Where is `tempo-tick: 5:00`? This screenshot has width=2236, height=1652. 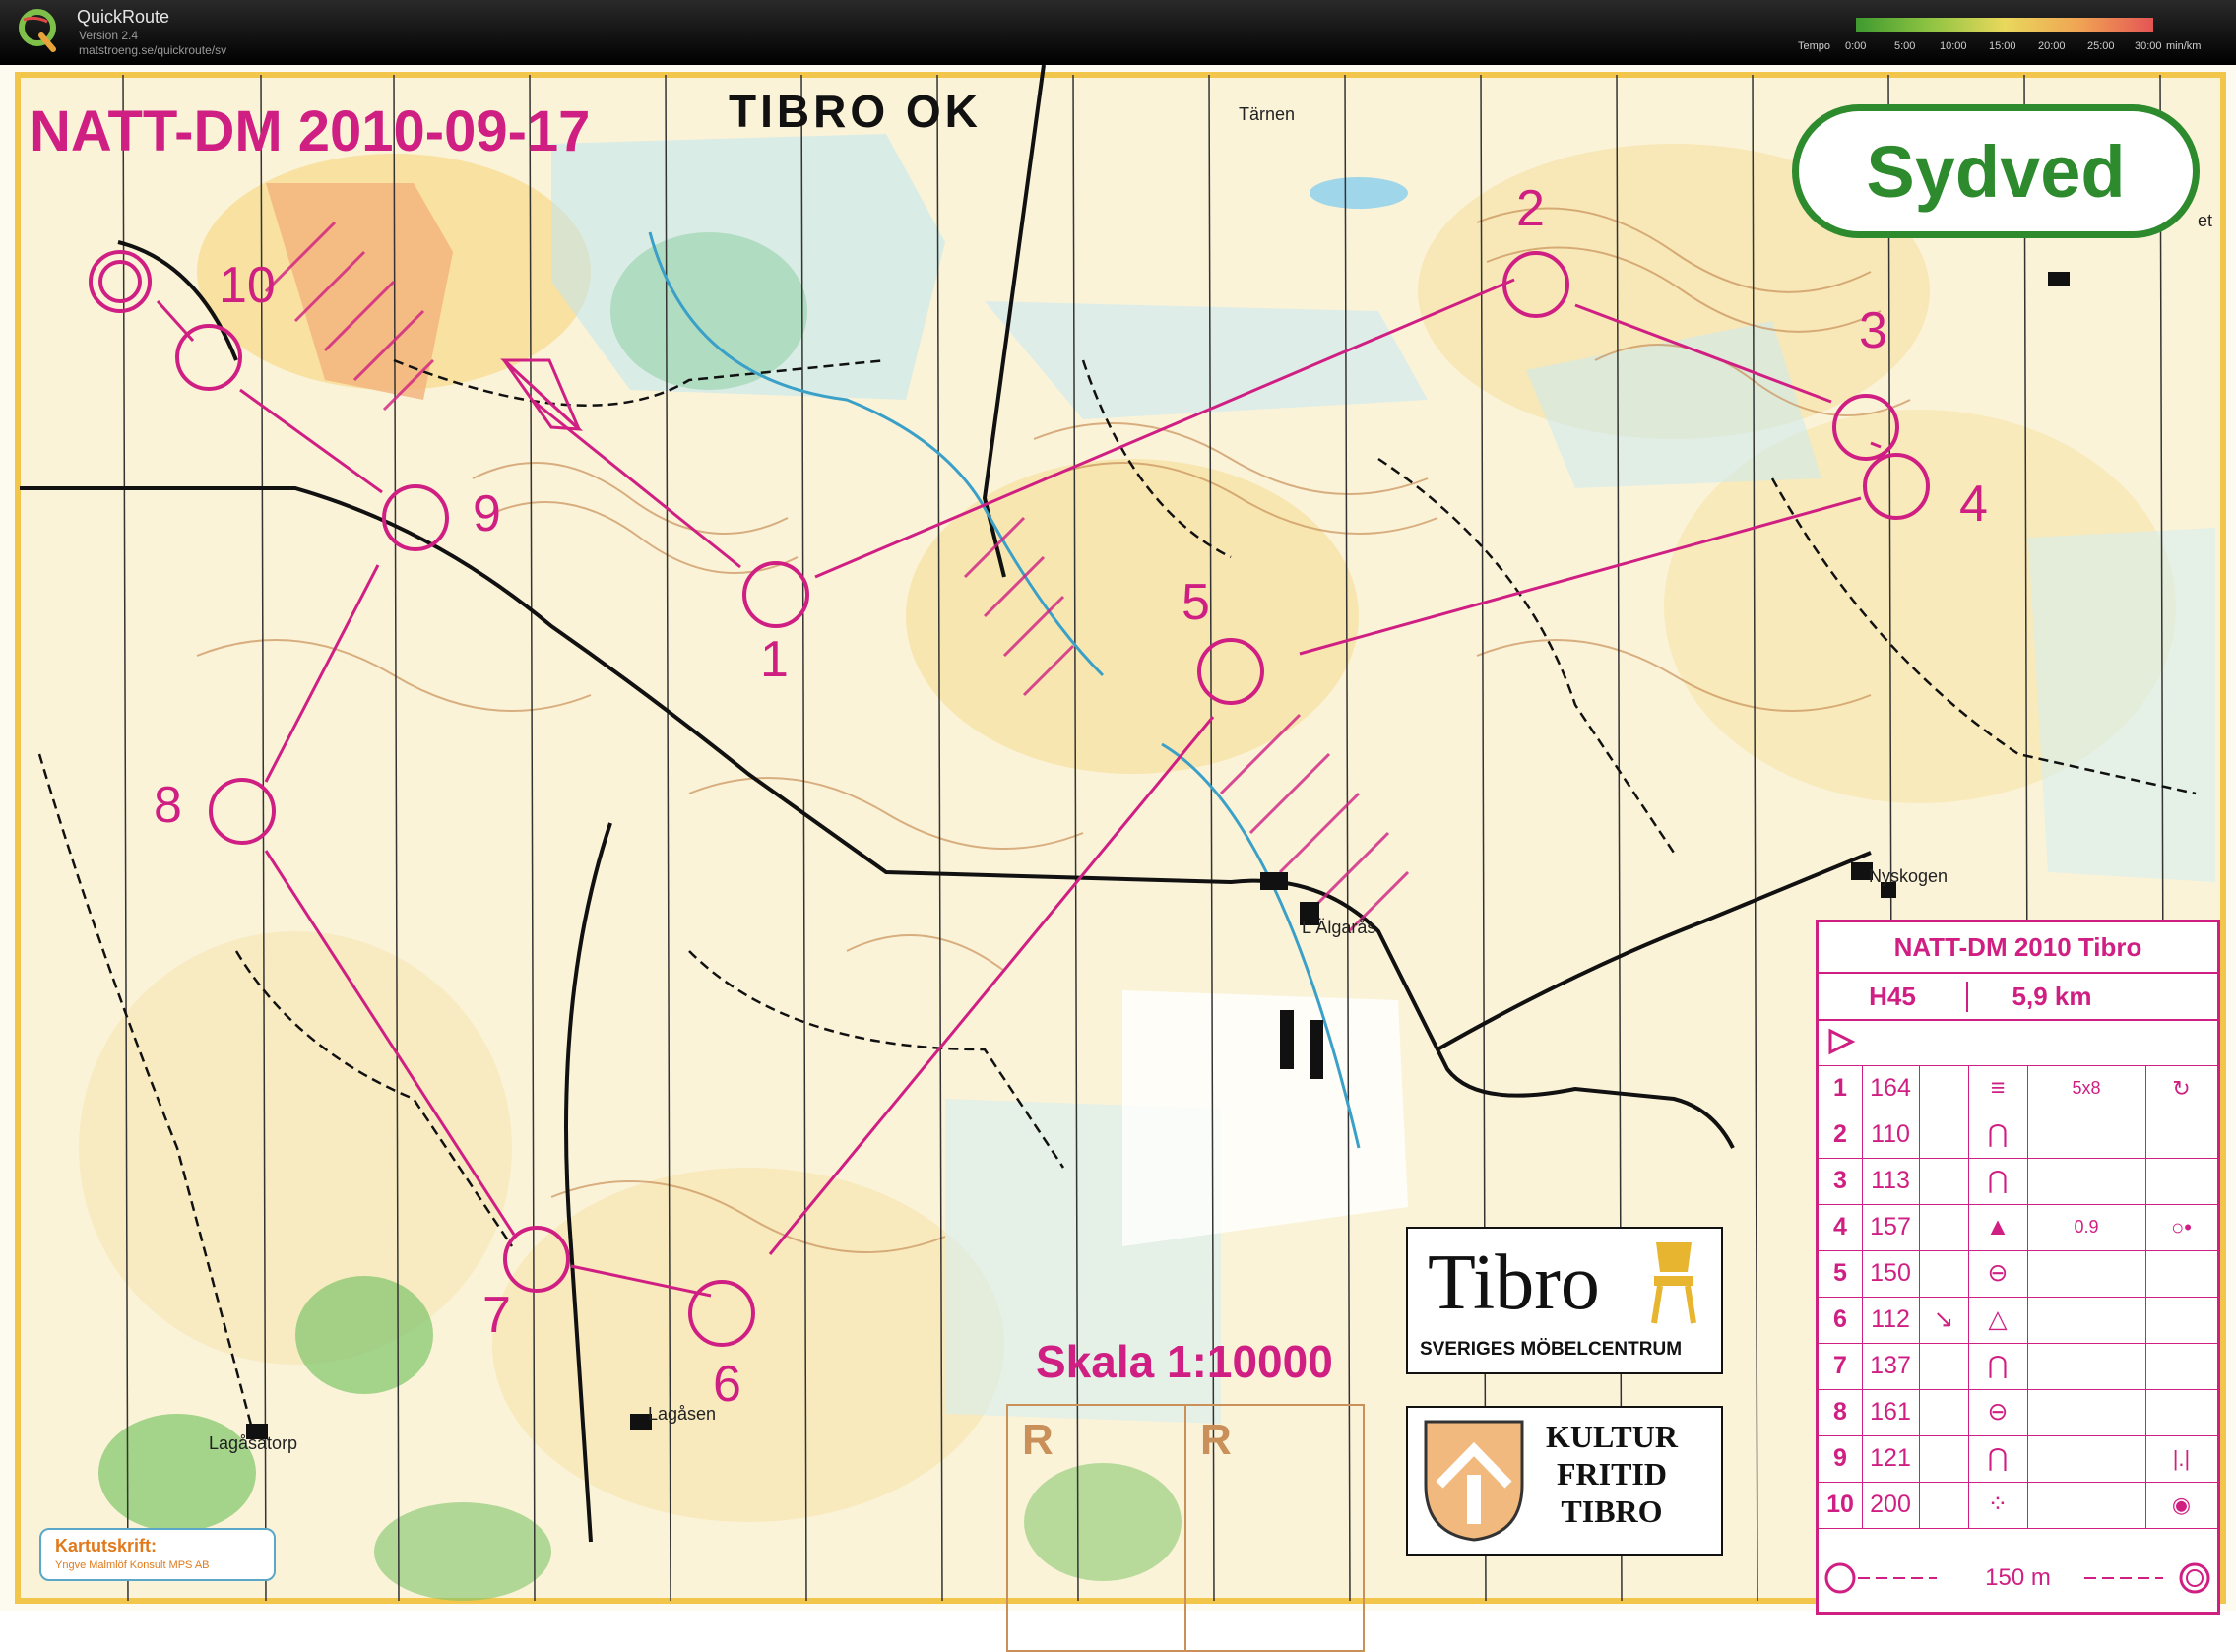 tempo-tick: 5:00 is located at coordinates (1905, 46).